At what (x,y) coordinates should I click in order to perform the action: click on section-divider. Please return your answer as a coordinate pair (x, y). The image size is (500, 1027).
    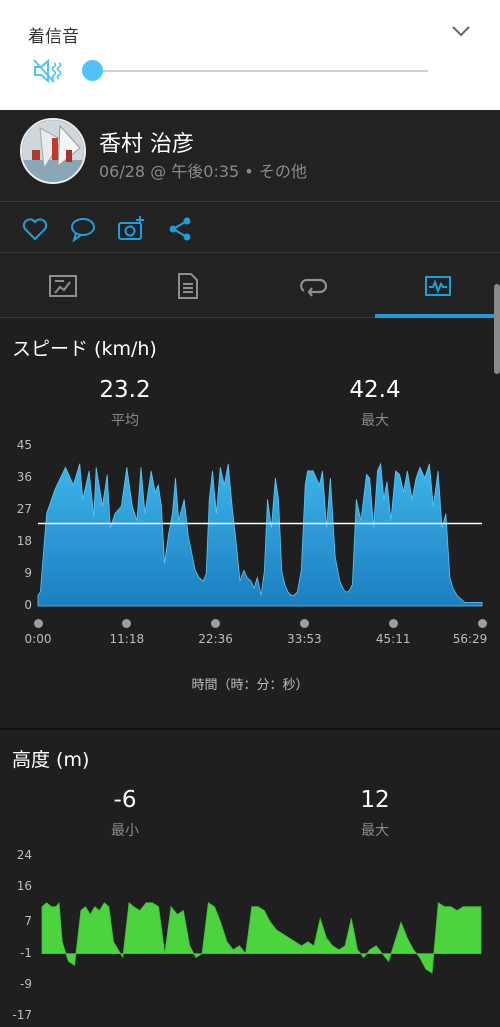
    Looking at the image, I should click on (250, 729).